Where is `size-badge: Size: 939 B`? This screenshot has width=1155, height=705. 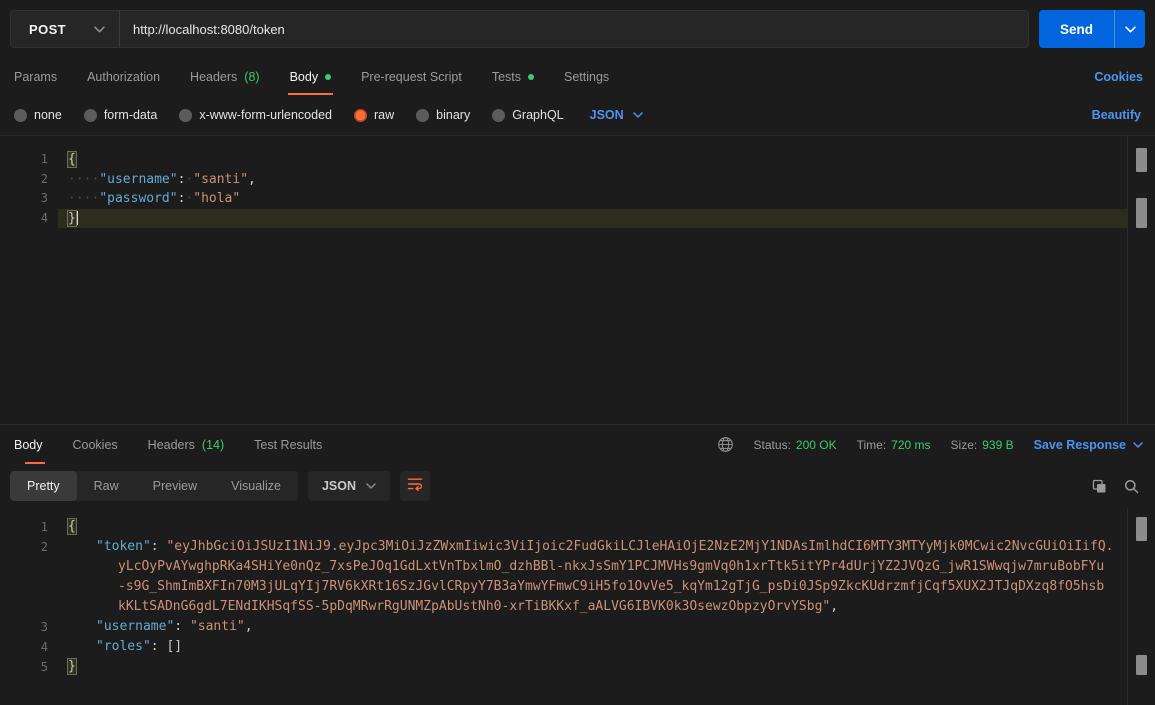 size-badge: Size: 939 B is located at coordinates (982, 445).